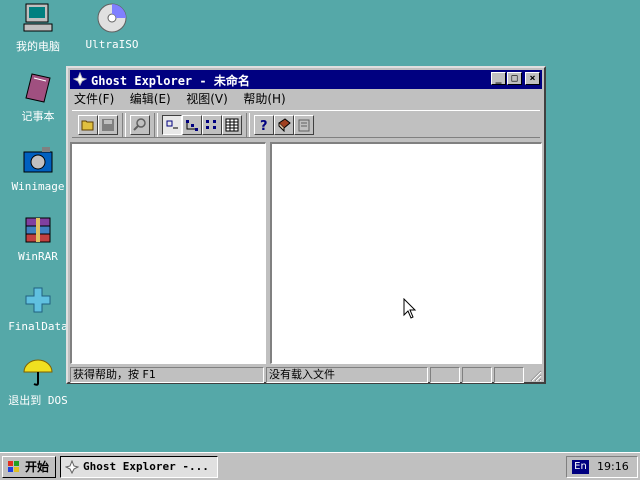  I want to click on start-label: 开始, so click(37, 467).